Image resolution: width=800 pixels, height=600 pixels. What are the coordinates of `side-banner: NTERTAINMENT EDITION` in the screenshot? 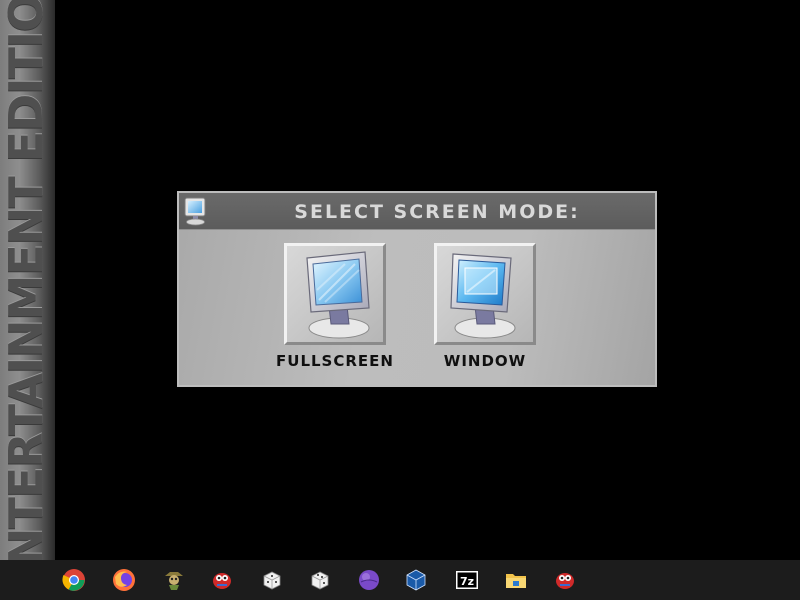 It's located at (27, 280).